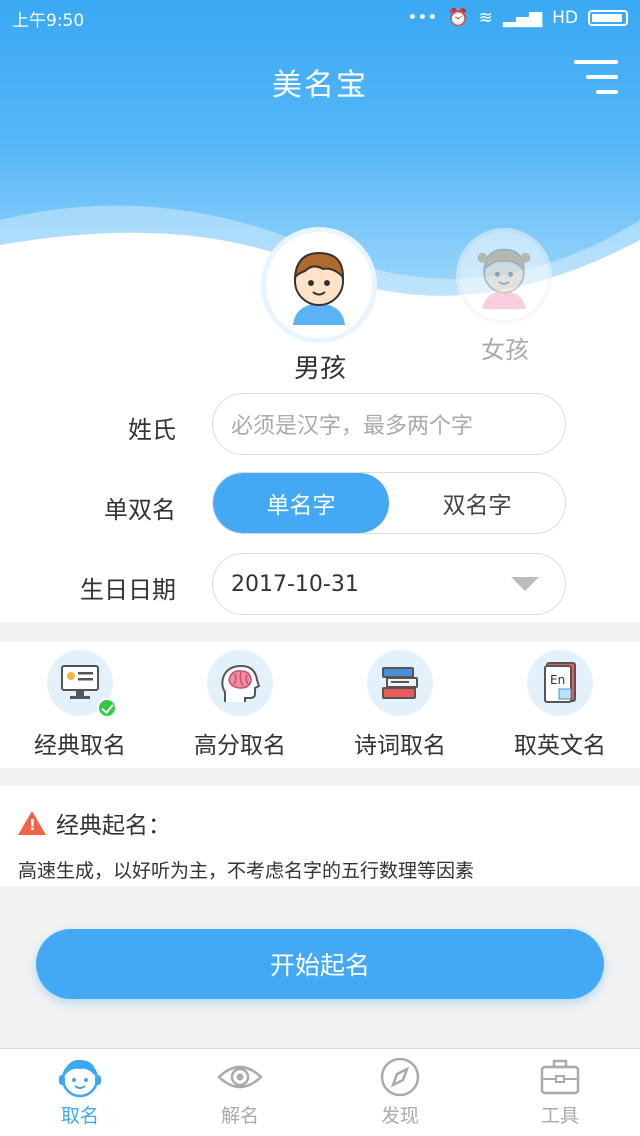 The width and height of the screenshot is (640, 1136). What do you see at coordinates (239, 1116) in the screenshot?
I see `tab-label: 解名` at bounding box center [239, 1116].